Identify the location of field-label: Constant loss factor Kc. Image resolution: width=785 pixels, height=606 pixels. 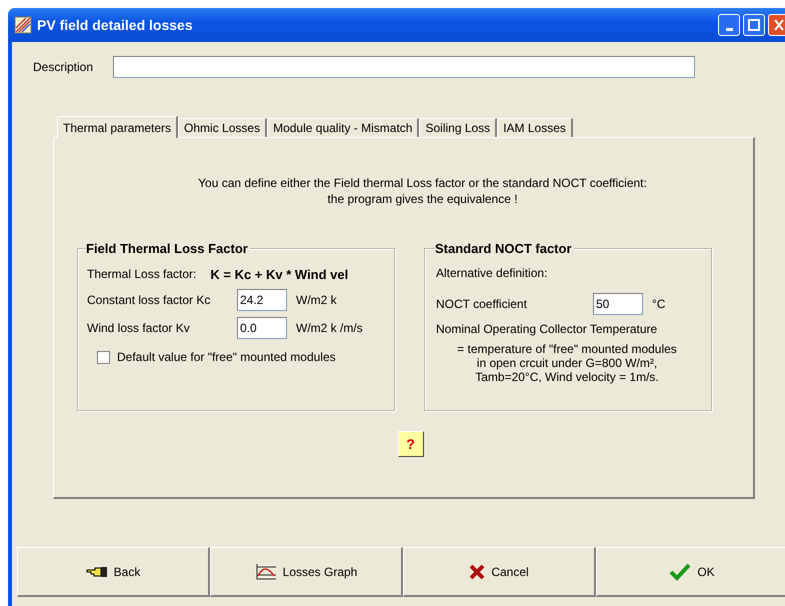
(149, 300).